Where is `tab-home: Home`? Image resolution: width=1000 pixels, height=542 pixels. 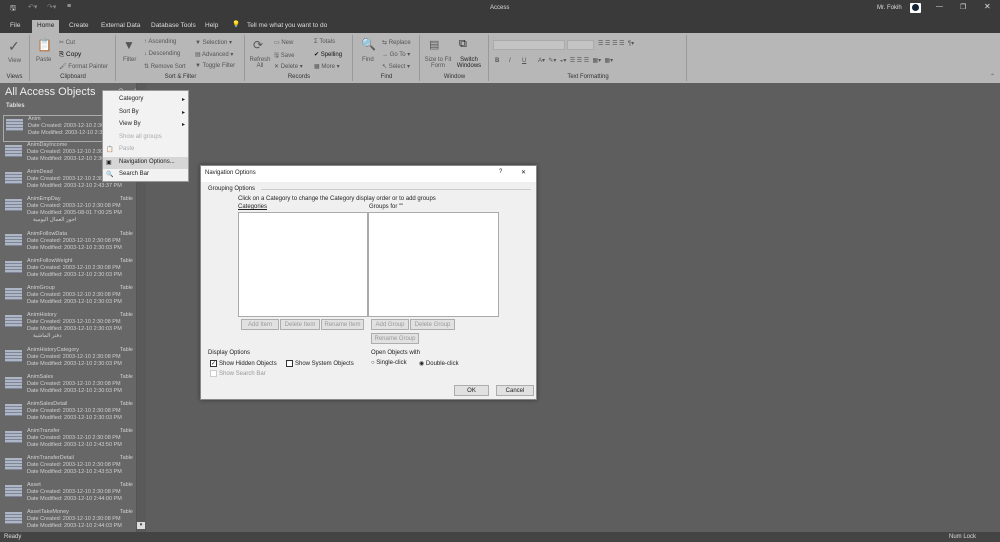
tab-home: Home is located at coordinates (46, 26).